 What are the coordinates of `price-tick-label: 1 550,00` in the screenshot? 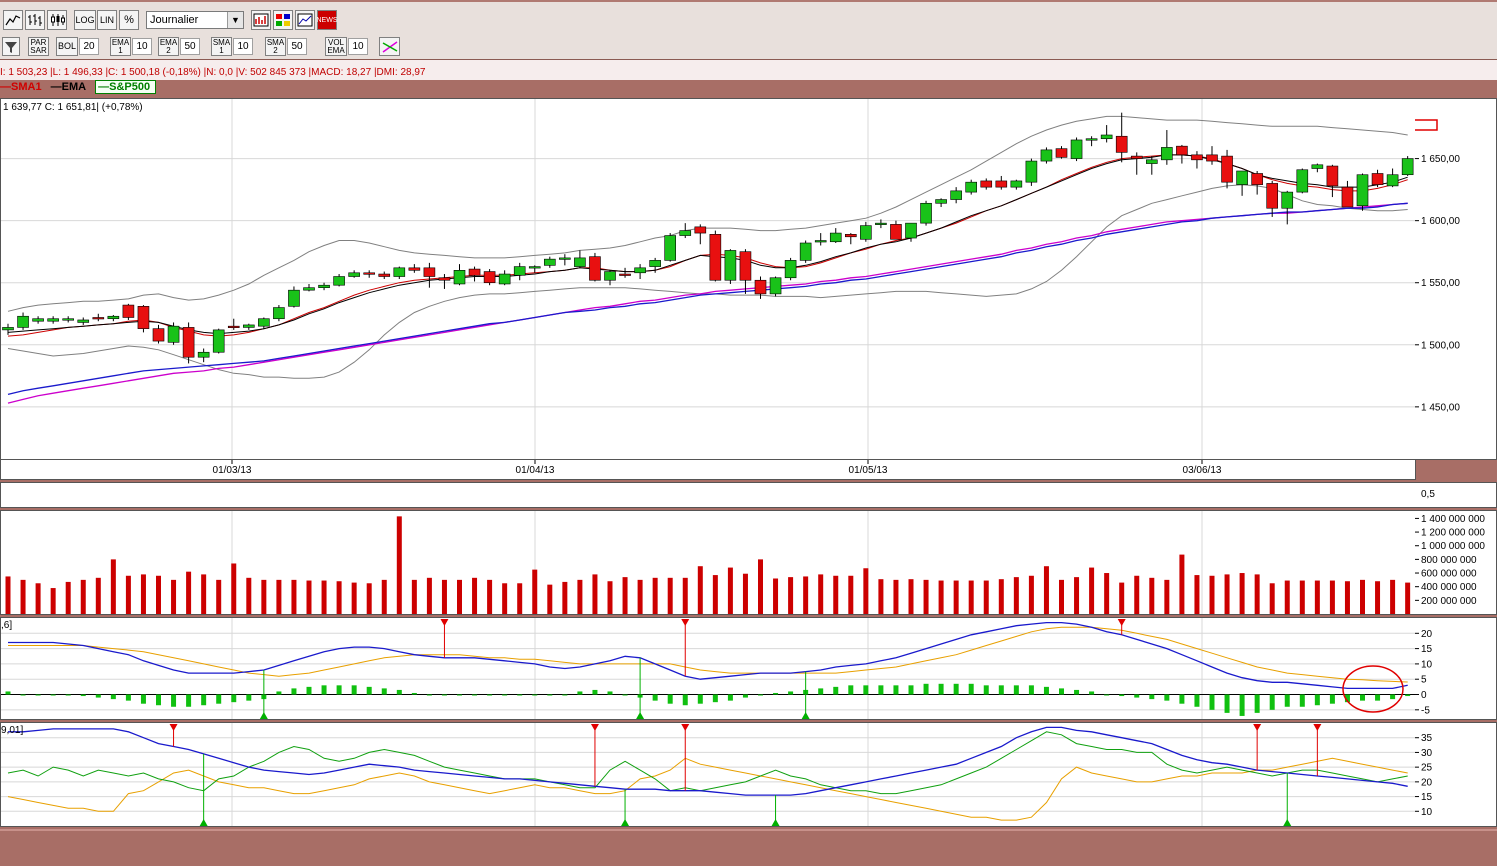 It's located at (1440, 283).